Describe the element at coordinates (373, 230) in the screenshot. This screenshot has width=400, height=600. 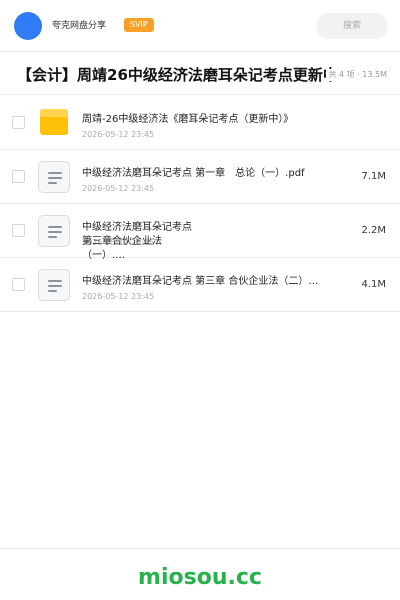
I see `file-size: 2.2M` at that location.